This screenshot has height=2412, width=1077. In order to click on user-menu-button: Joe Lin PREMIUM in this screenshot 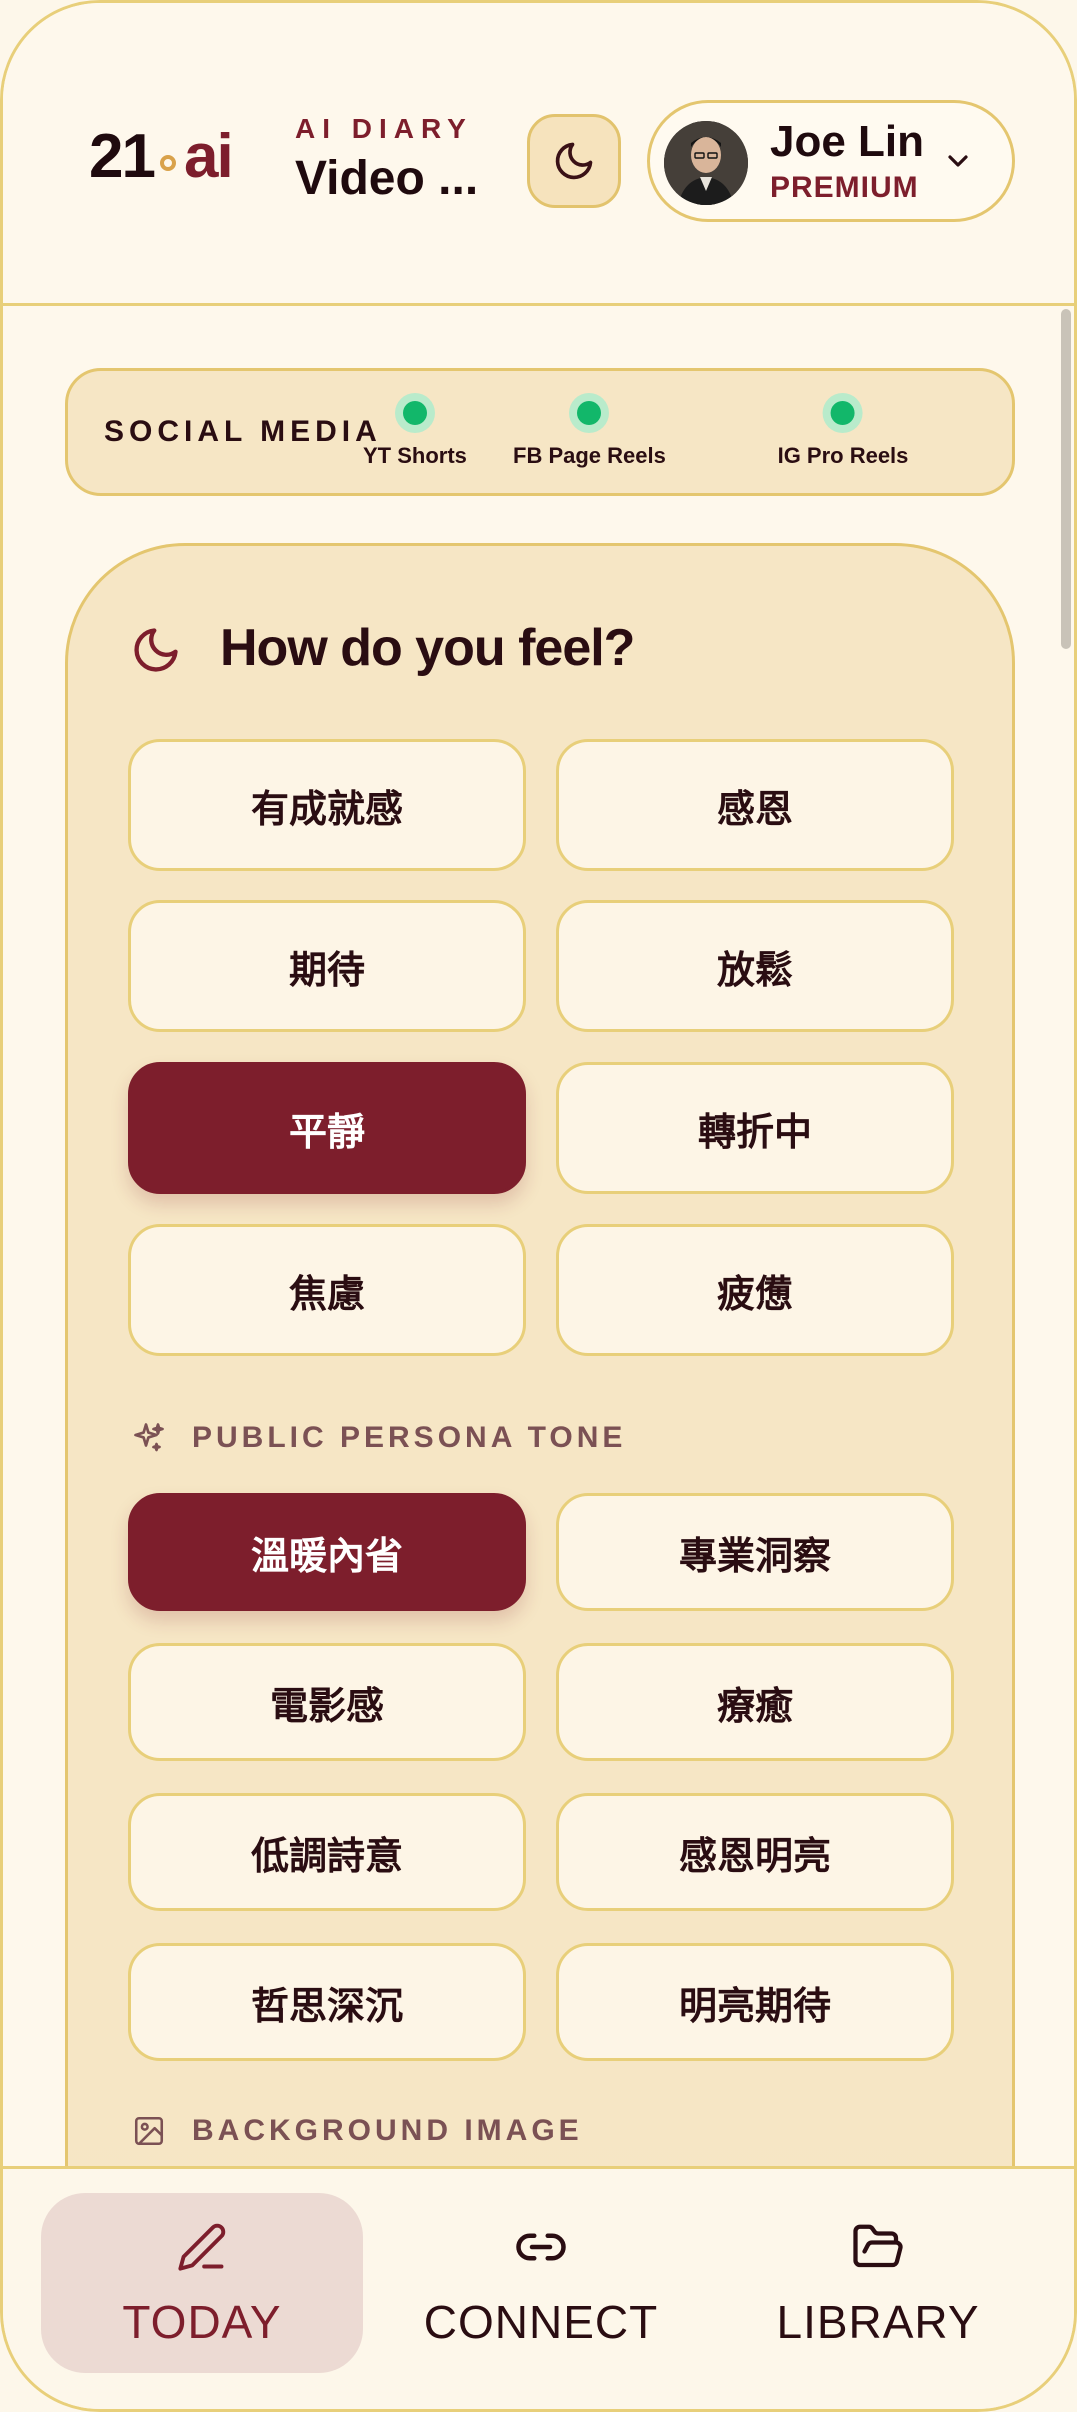, I will do `click(831, 161)`.